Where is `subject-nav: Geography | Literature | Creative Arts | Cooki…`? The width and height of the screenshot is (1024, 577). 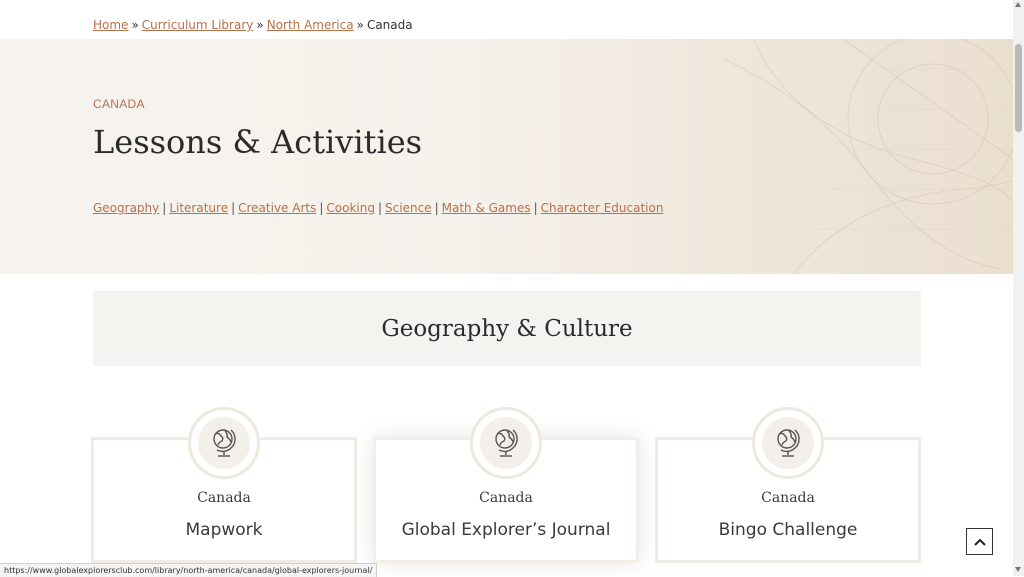 subject-nav: Geography | Literature | Creative Arts | Cooki… is located at coordinates (378, 208).